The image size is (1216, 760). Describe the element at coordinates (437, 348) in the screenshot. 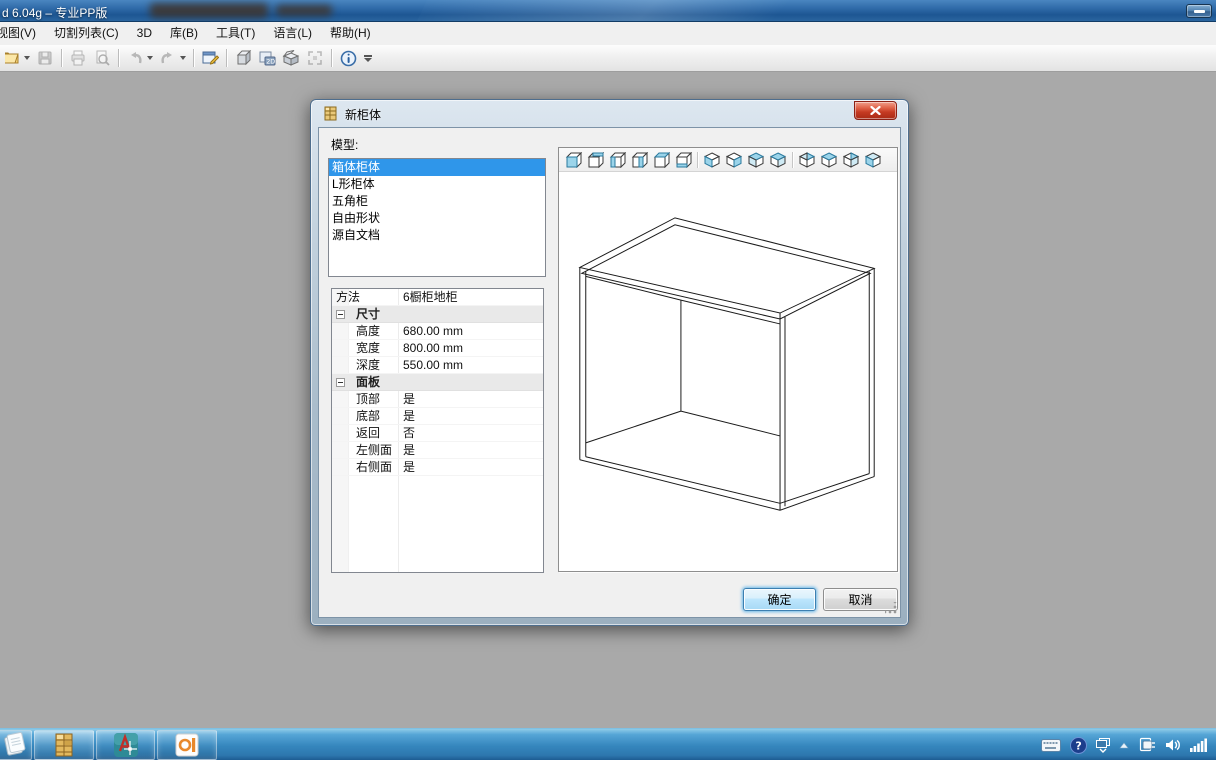

I see `property-row-width: 宽度 800.00 mm` at that location.